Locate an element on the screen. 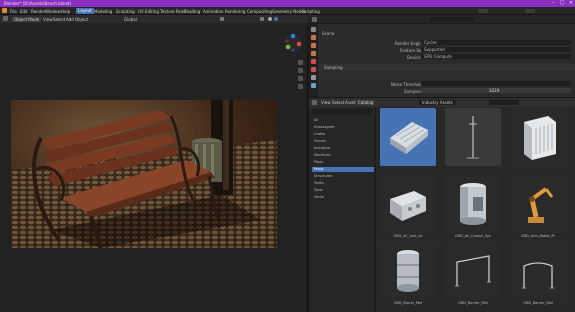 The width and height of the screenshot is (575, 312). camera-view-icon is located at coordinates (300, 78).